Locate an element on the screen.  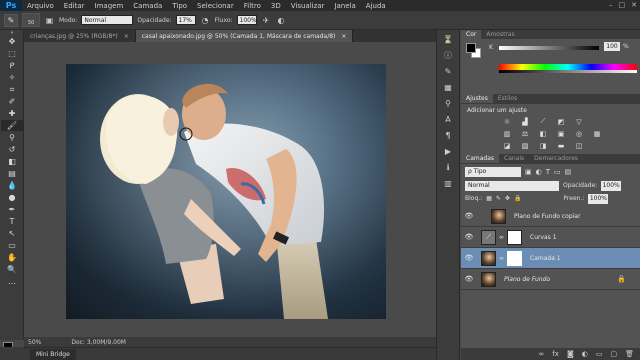
layer-opacity-field: 100% is located at coordinates (611, 185).